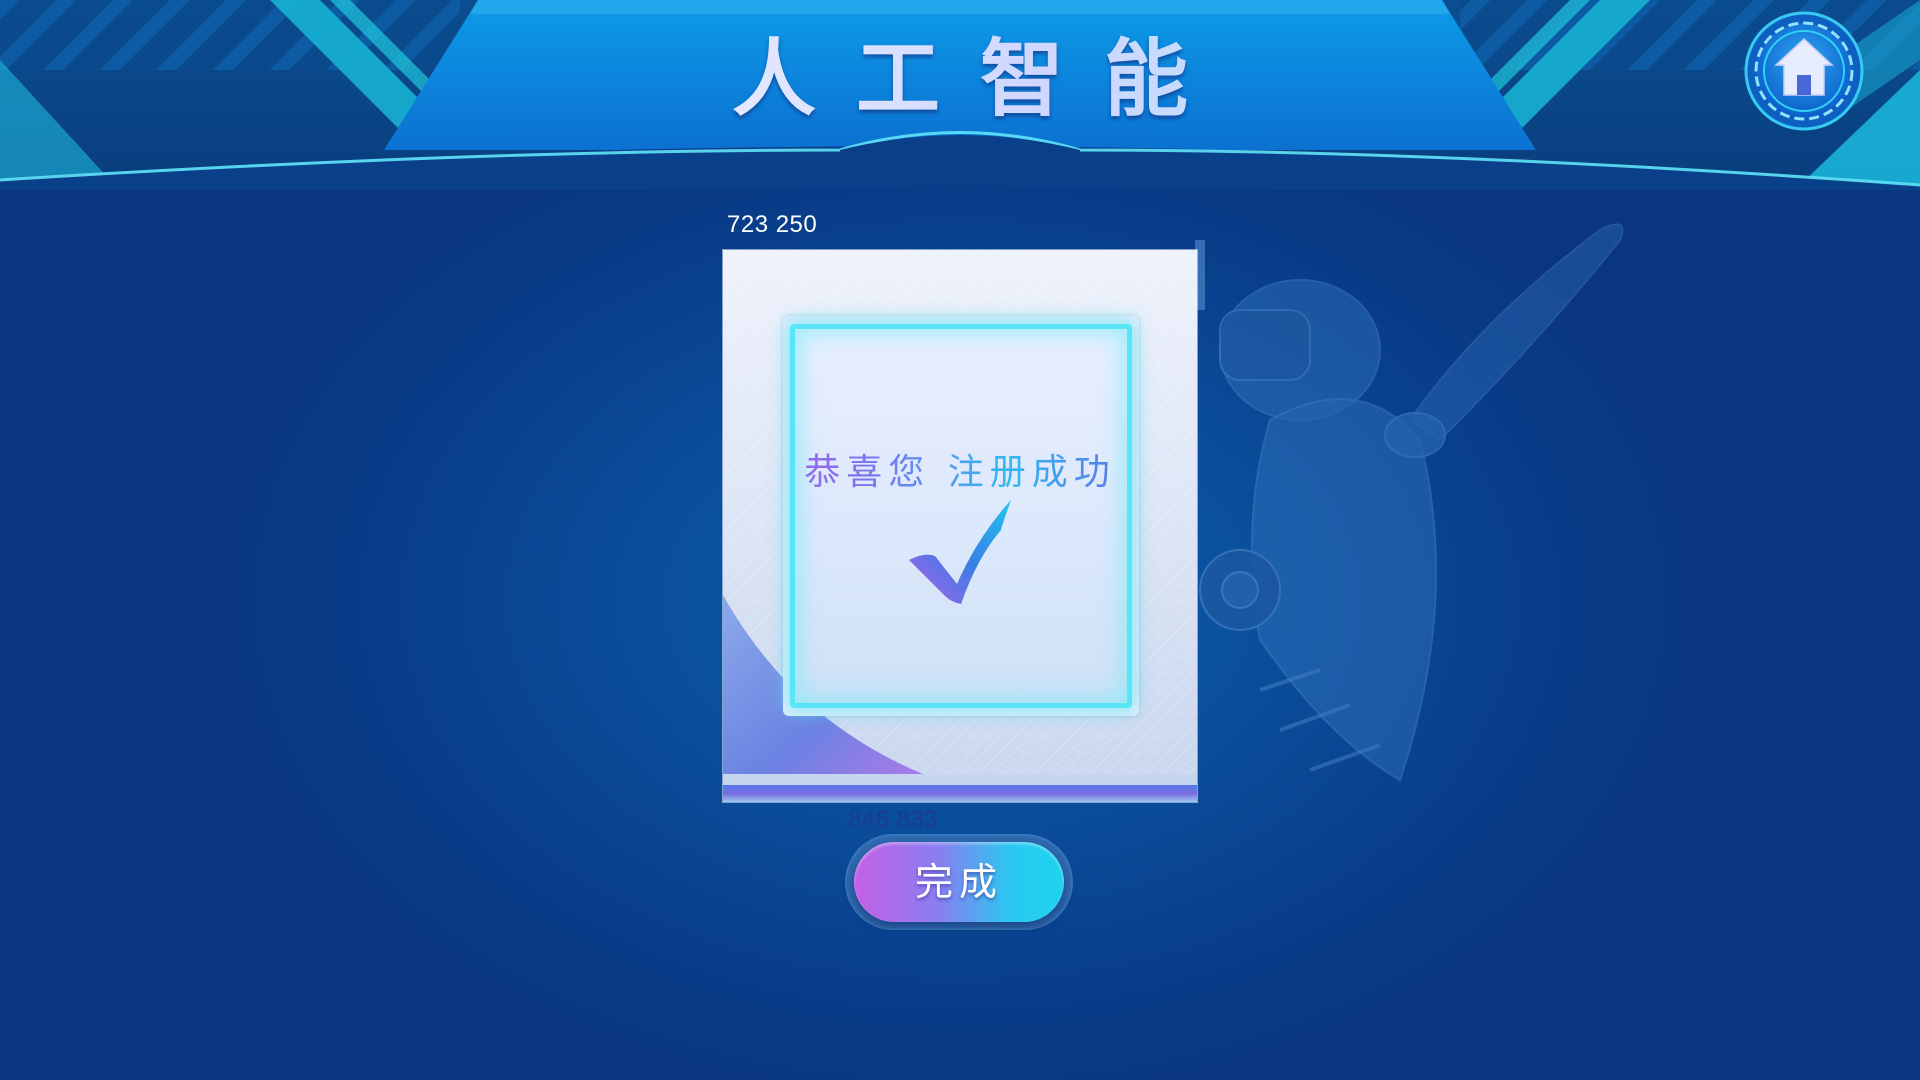 The height and width of the screenshot is (1080, 1920). I want to click on robot-illustration, so click(1409, 502).